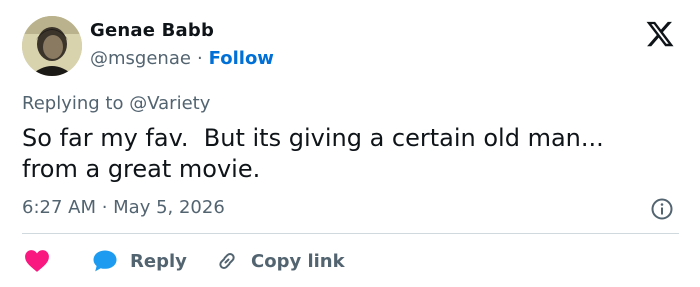 This screenshot has width=700, height=287. What do you see at coordinates (152, 30) in the screenshot?
I see `author-name: Genae Babb` at bounding box center [152, 30].